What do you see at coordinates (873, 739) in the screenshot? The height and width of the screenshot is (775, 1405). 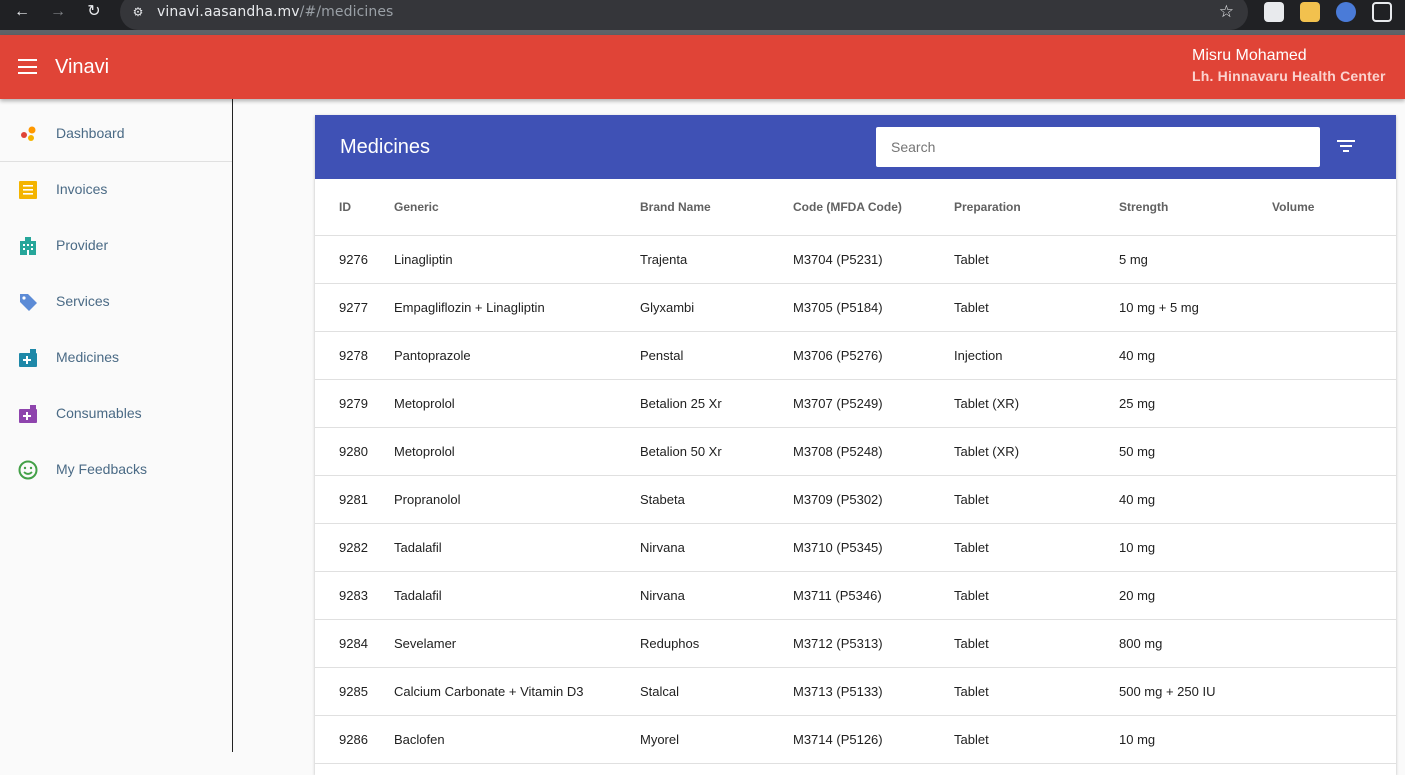 I see `cell-code: M3714 (P5126)` at bounding box center [873, 739].